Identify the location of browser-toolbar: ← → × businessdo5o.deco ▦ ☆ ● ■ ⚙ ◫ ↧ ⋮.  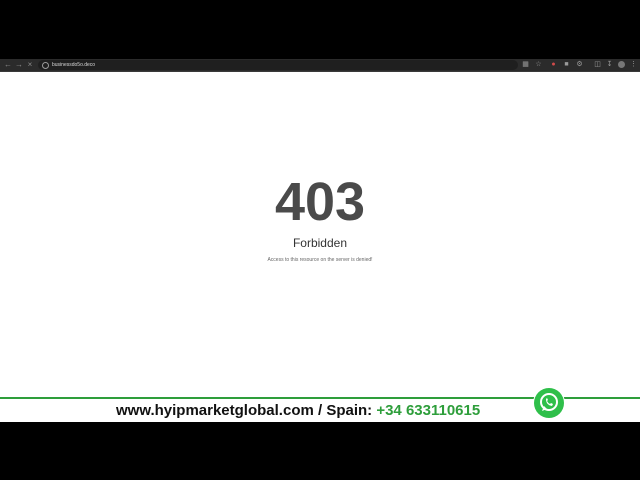
(320, 65).